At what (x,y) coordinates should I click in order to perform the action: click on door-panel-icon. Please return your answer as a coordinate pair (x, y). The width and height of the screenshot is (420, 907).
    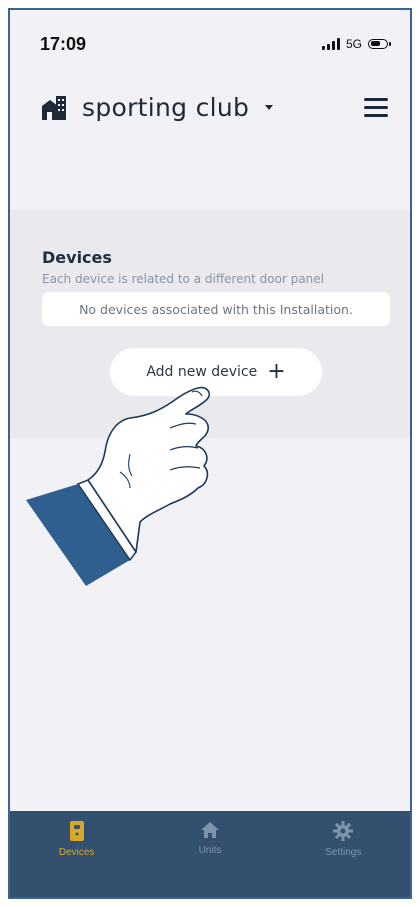
    Looking at the image, I should click on (76, 831).